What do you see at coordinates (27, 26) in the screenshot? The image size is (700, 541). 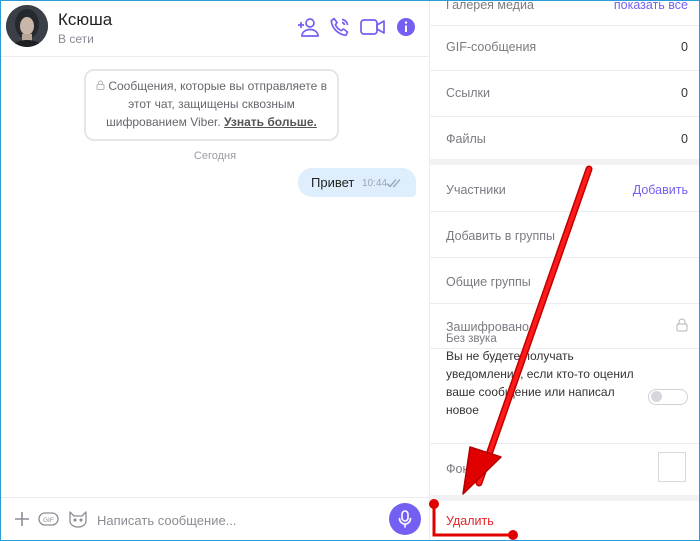 I see `avatar` at bounding box center [27, 26].